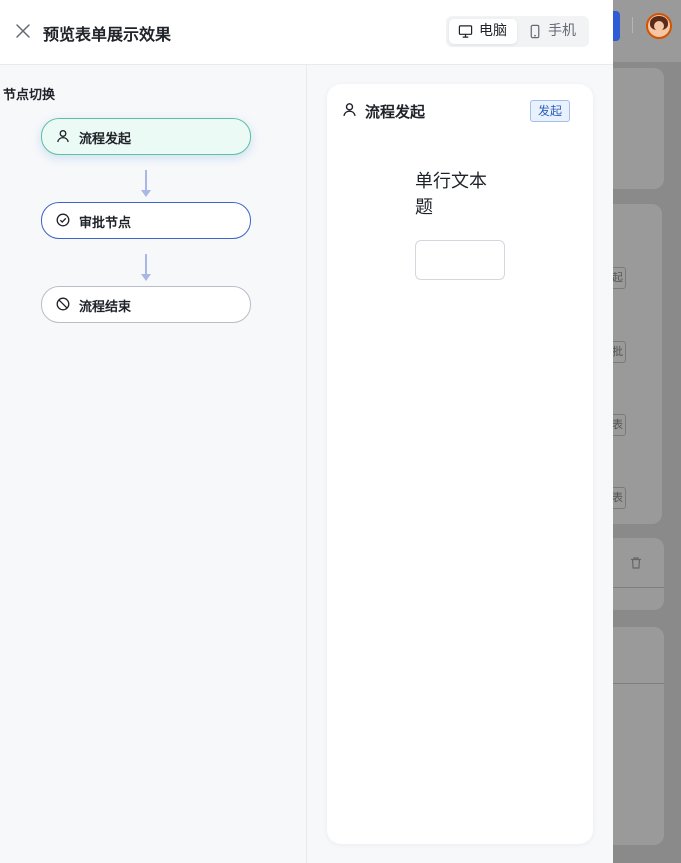 Image resolution: width=681 pixels, height=863 pixels. I want to click on node-label: 流程结束, so click(105, 307).